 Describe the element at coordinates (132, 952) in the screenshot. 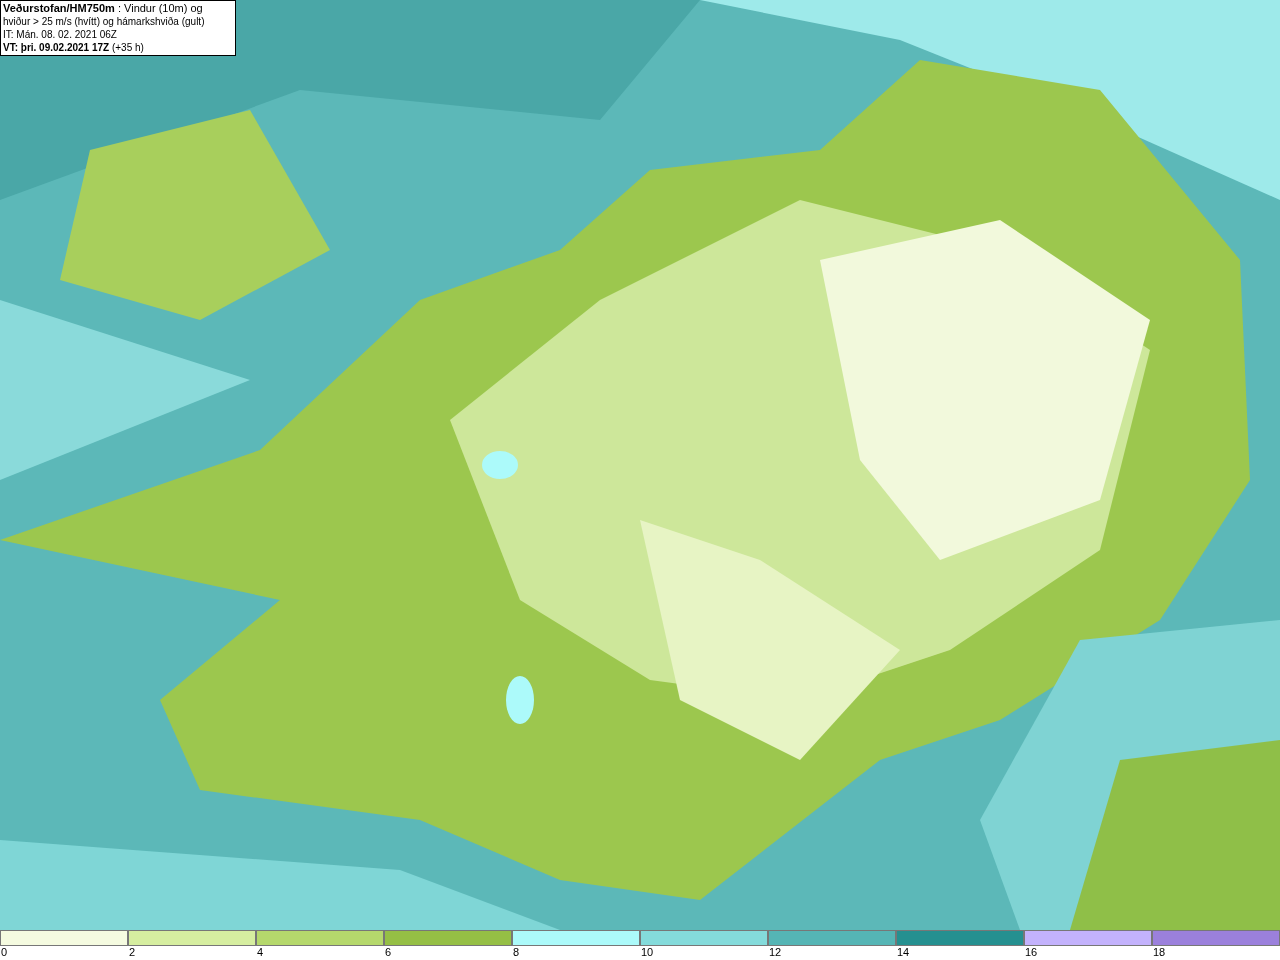

I see `legend-label: 2` at that location.